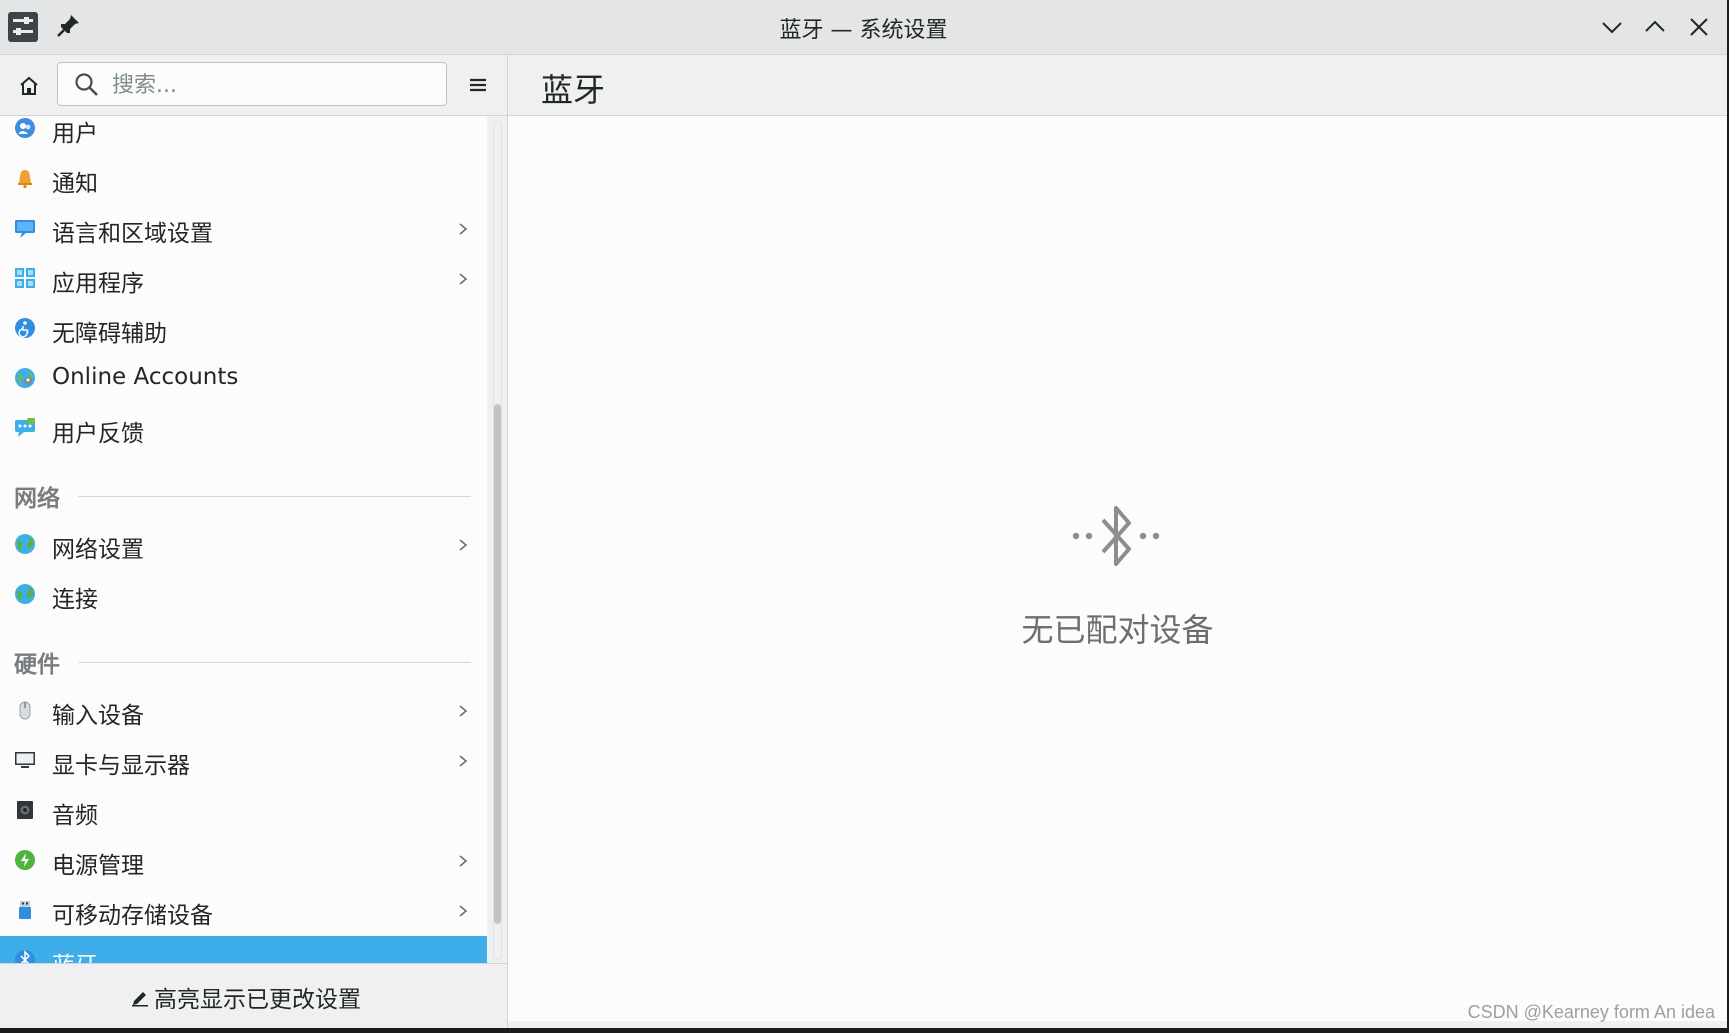 This screenshot has width=1729, height=1033. I want to click on title-bar: 蓝牙 — 系统设置, so click(863, 27).